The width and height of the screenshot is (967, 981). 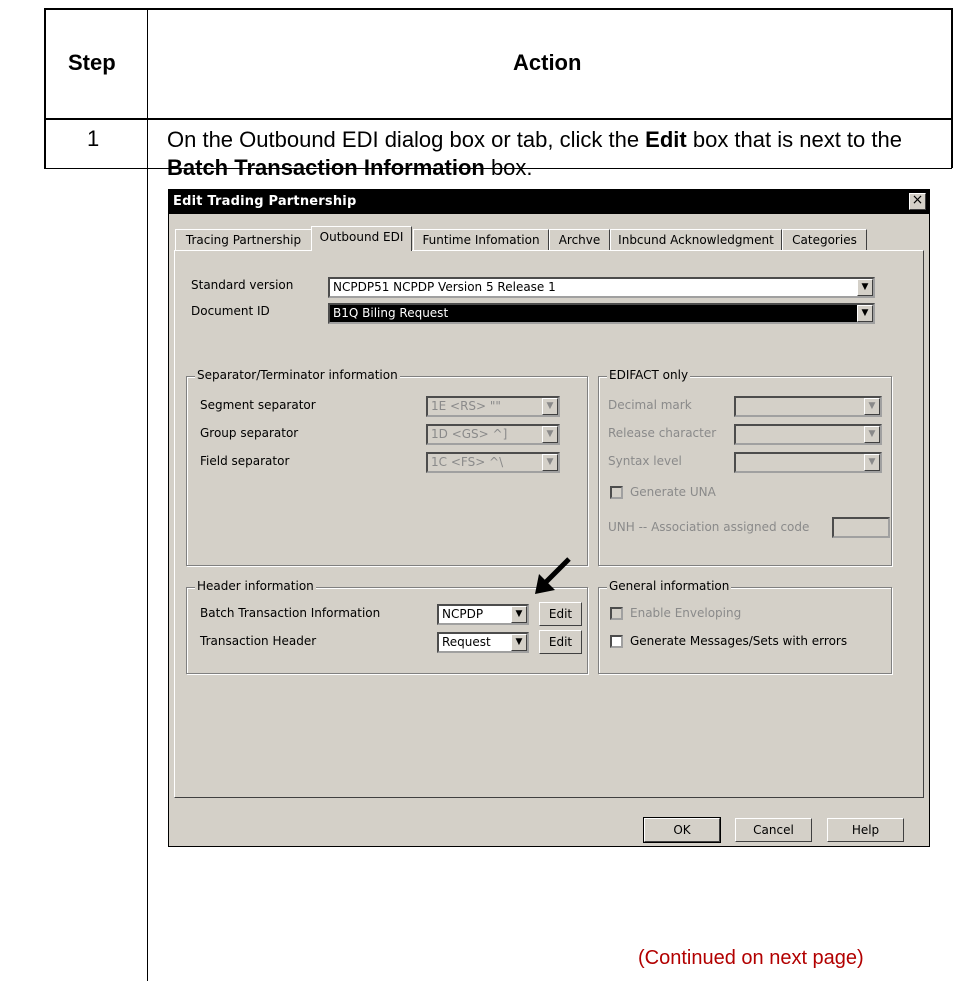 I want to click on standard-version-value: NCPDP51 NCPDP Version 5 Release 1, so click(x=444, y=287).